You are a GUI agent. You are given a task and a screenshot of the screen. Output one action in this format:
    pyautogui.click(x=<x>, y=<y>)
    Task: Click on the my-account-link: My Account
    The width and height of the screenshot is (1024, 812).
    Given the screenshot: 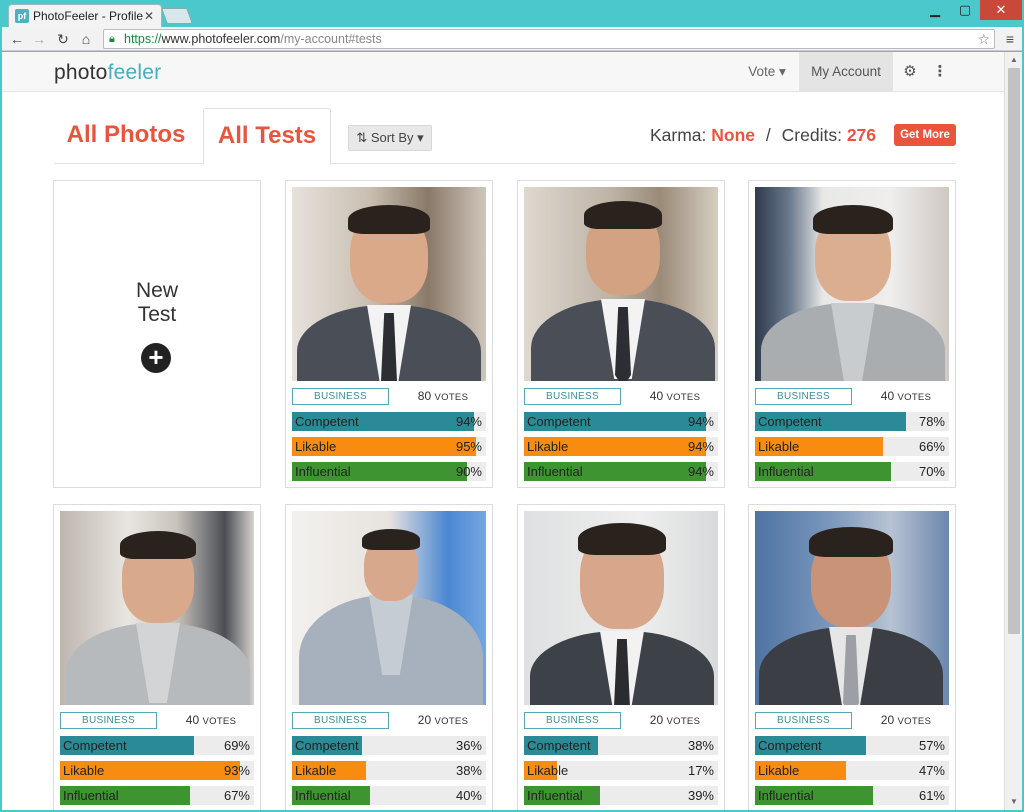 What is the action you would take?
    pyautogui.click(x=846, y=72)
    